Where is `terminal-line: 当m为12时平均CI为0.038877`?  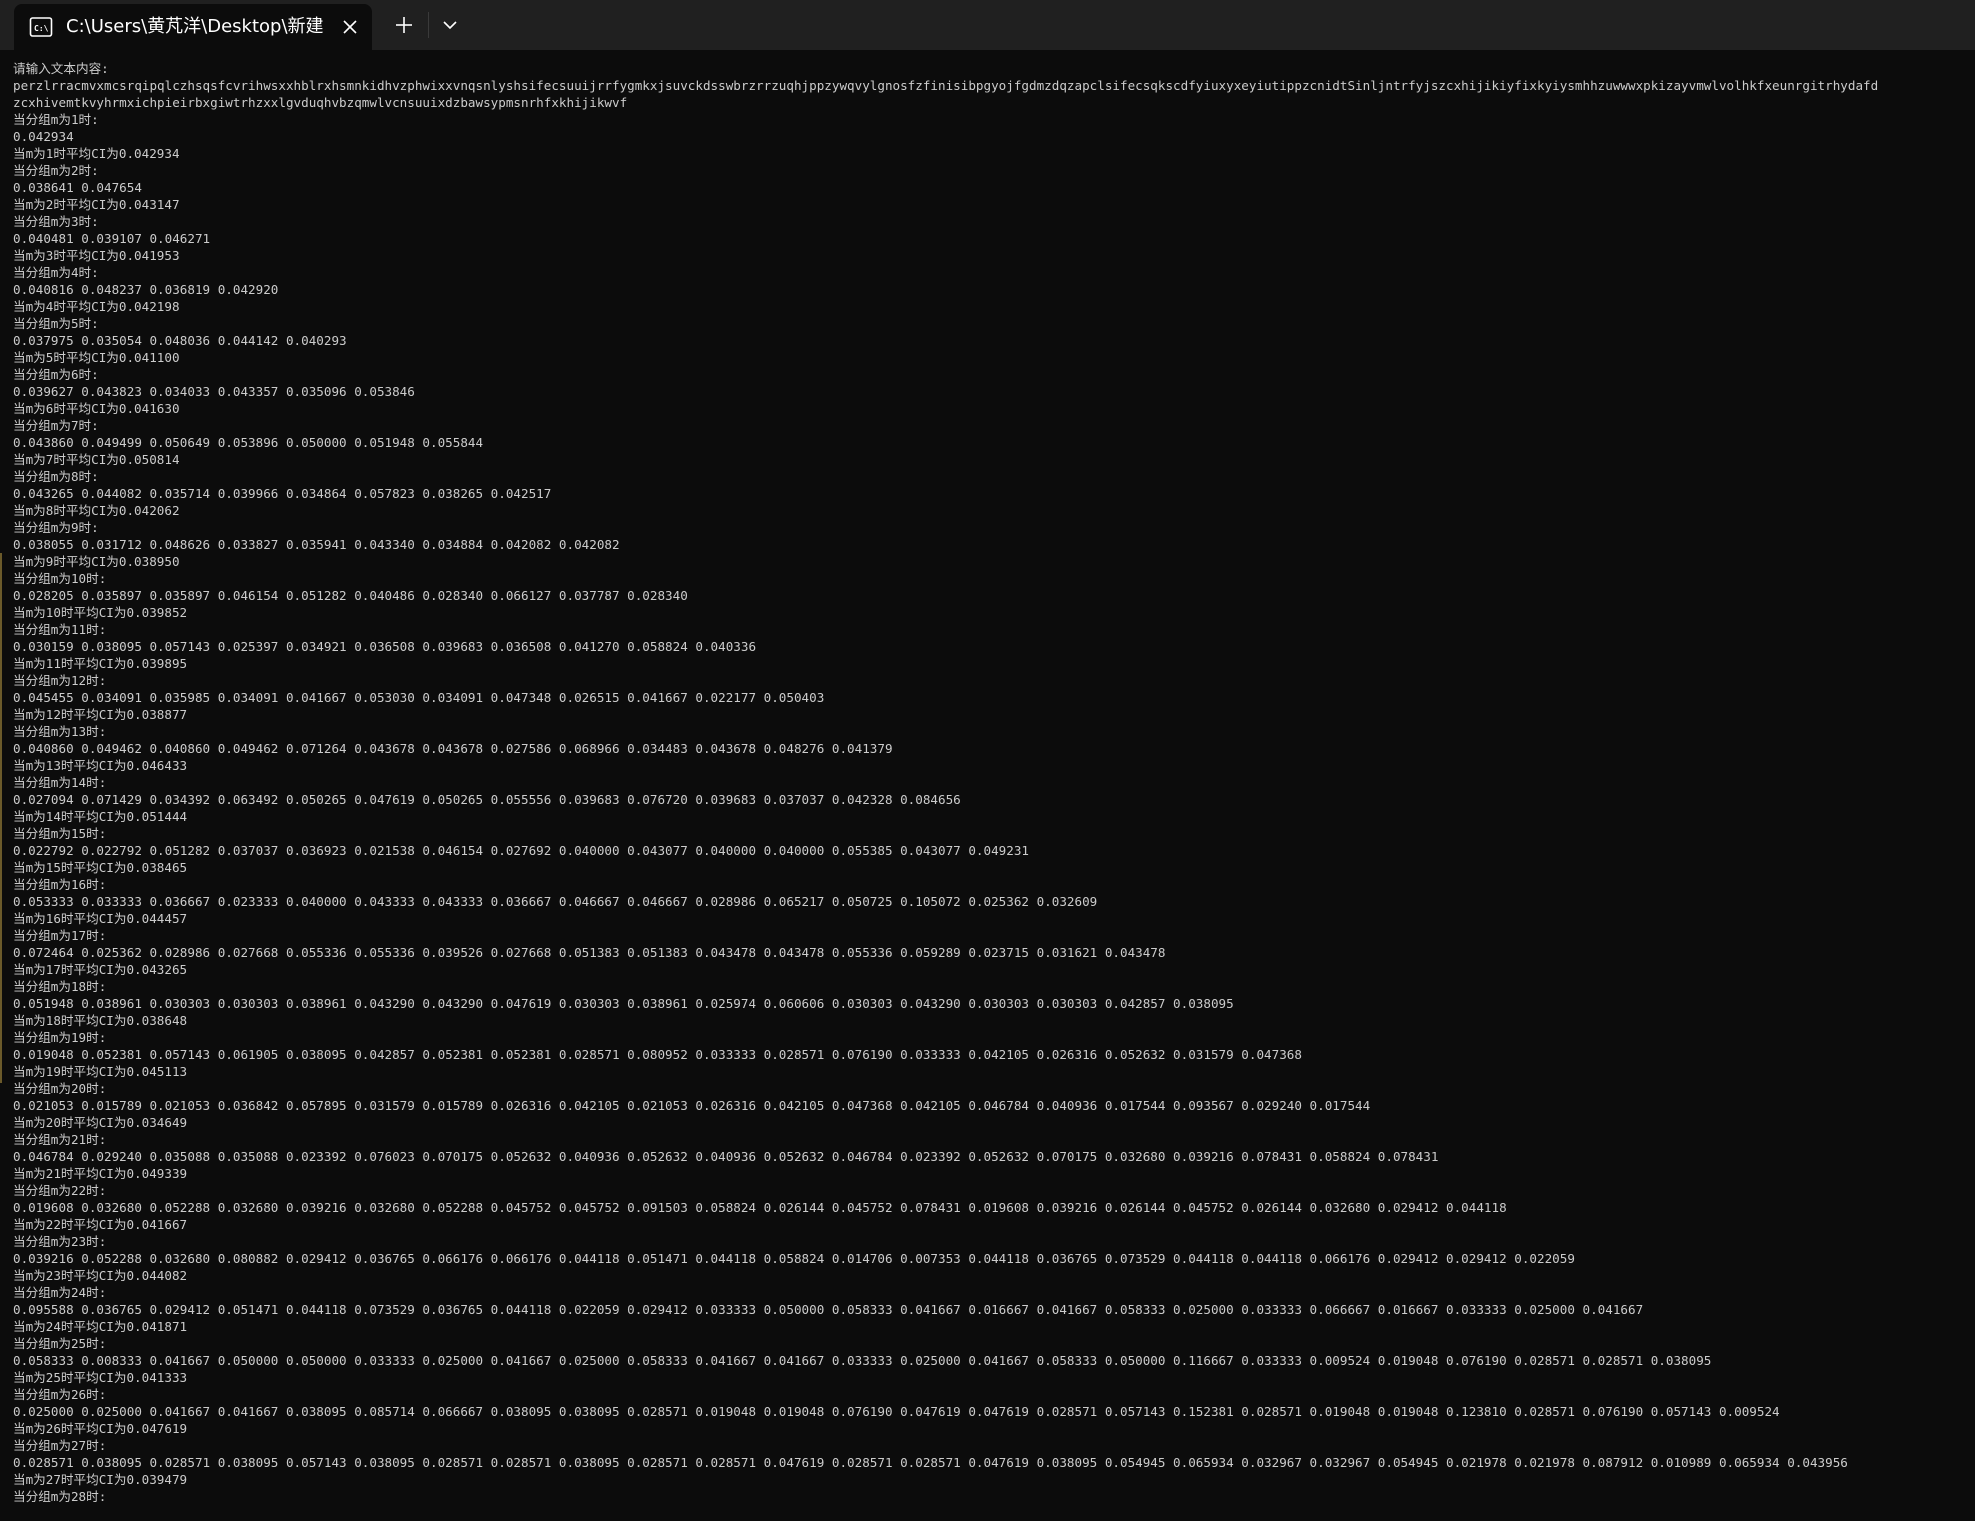 terminal-line: 当m为12时平均CI为0.038877 is located at coordinates (100, 714).